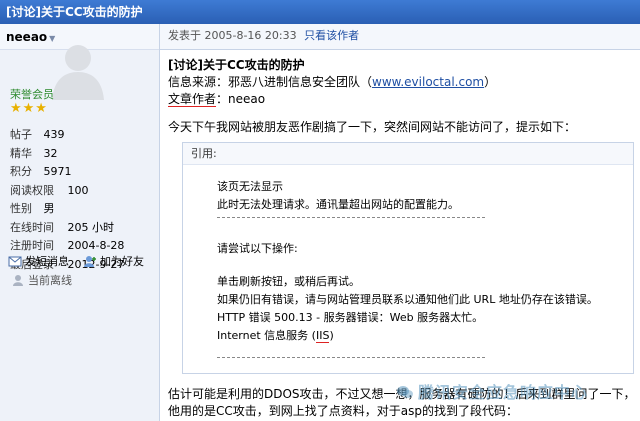 This screenshot has height=421, width=640. Describe the element at coordinates (78, 72) in the screenshot. I see `avatar` at that location.